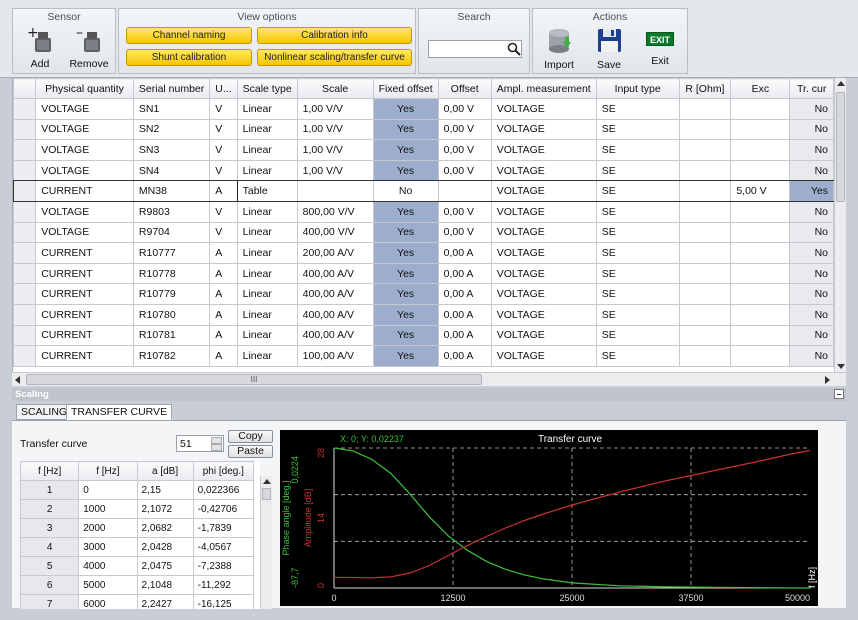 The width and height of the screenshot is (858, 620). I want to click on transfer-row-number: 3, so click(50, 528).